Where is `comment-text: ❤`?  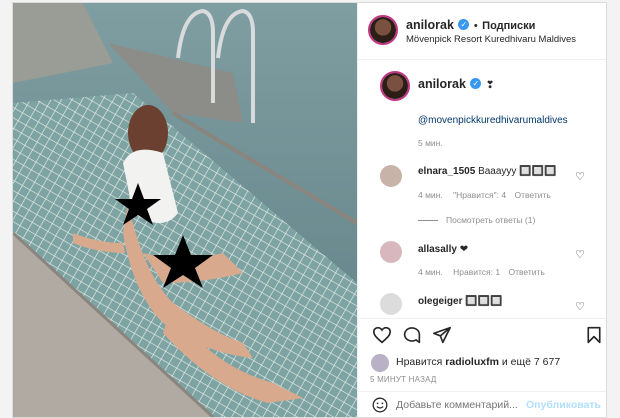
comment-text: ❤ is located at coordinates (464, 249).